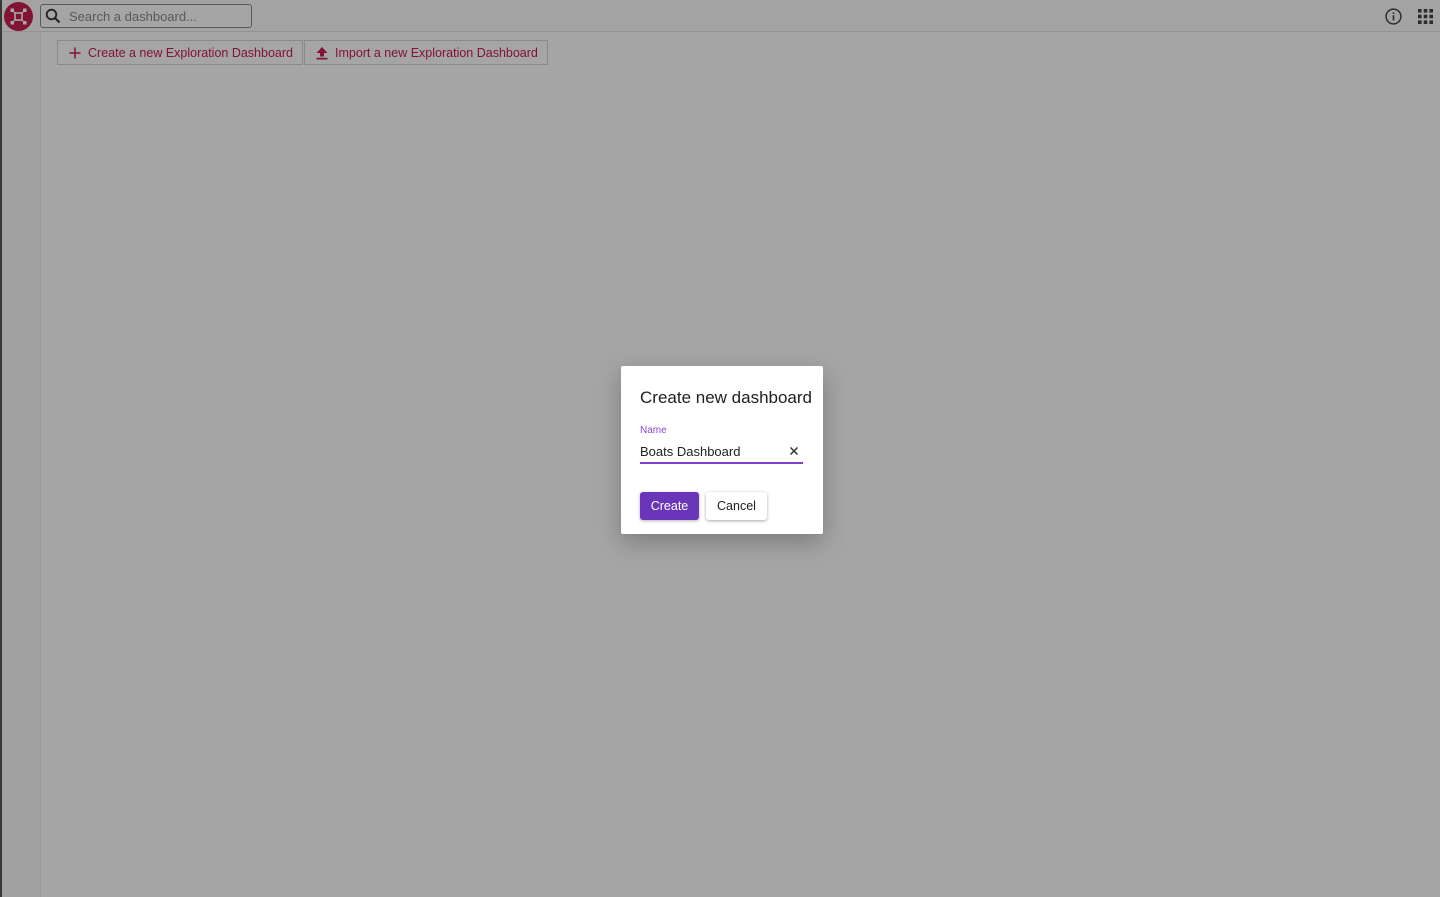  I want to click on name-field-label: Name, so click(653, 430).